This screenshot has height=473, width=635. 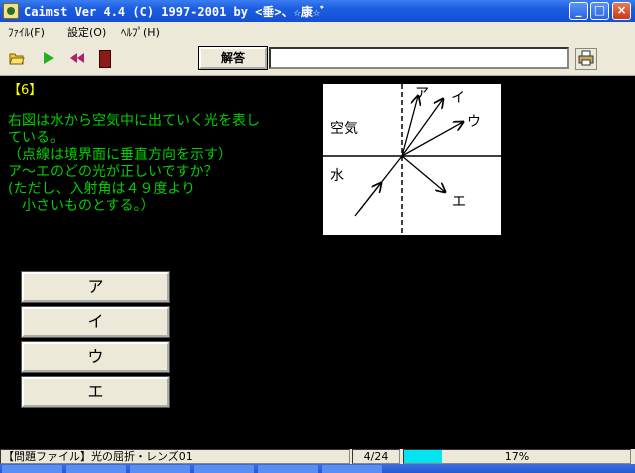 What do you see at coordinates (423, 173) in the screenshot?
I see `ray-e` at bounding box center [423, 173].